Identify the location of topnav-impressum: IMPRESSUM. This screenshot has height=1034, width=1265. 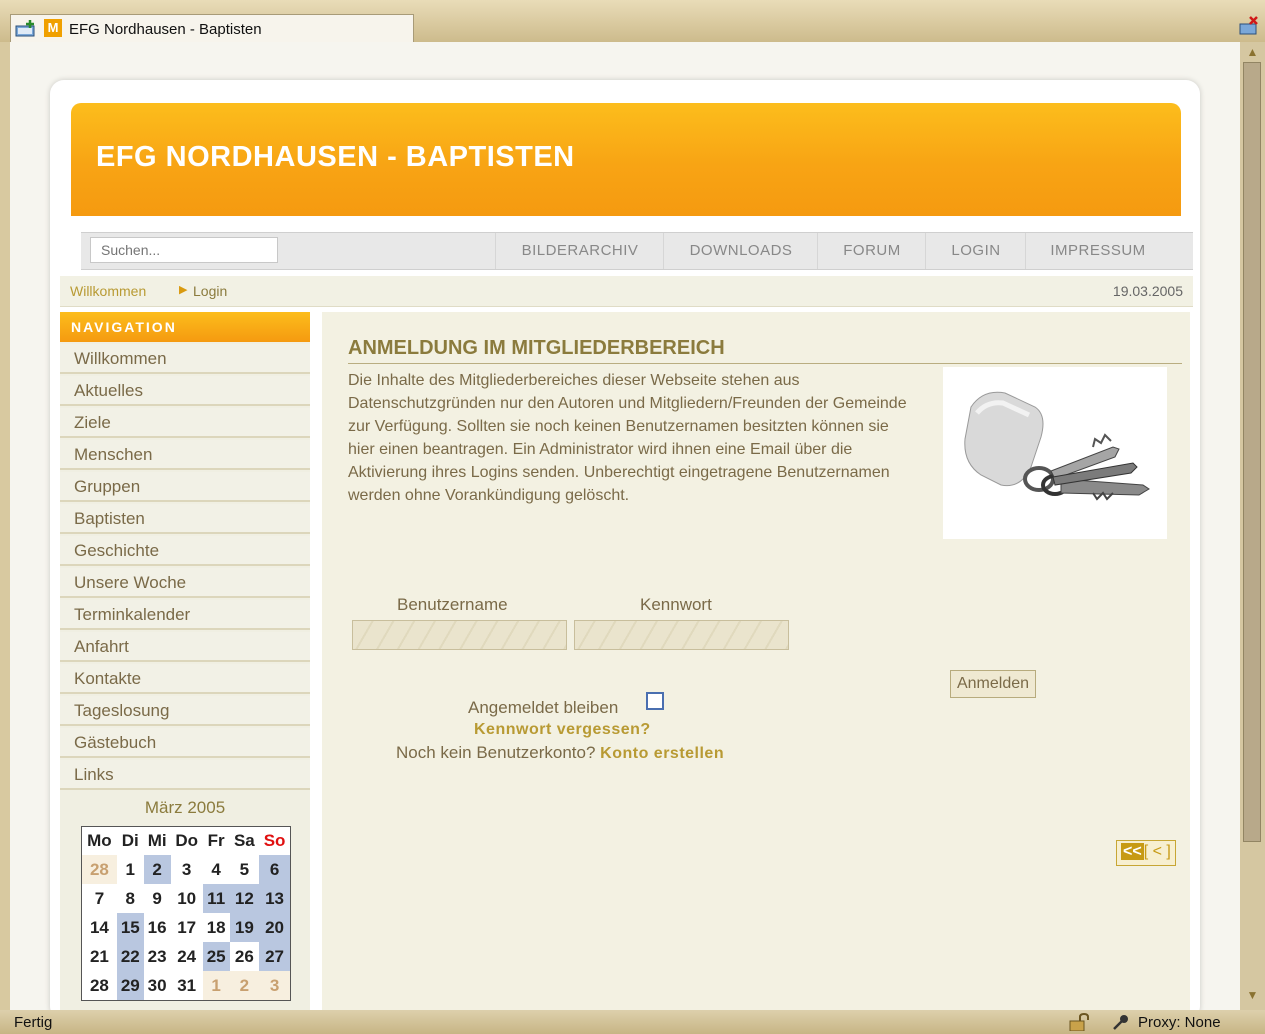
(1097, 251).